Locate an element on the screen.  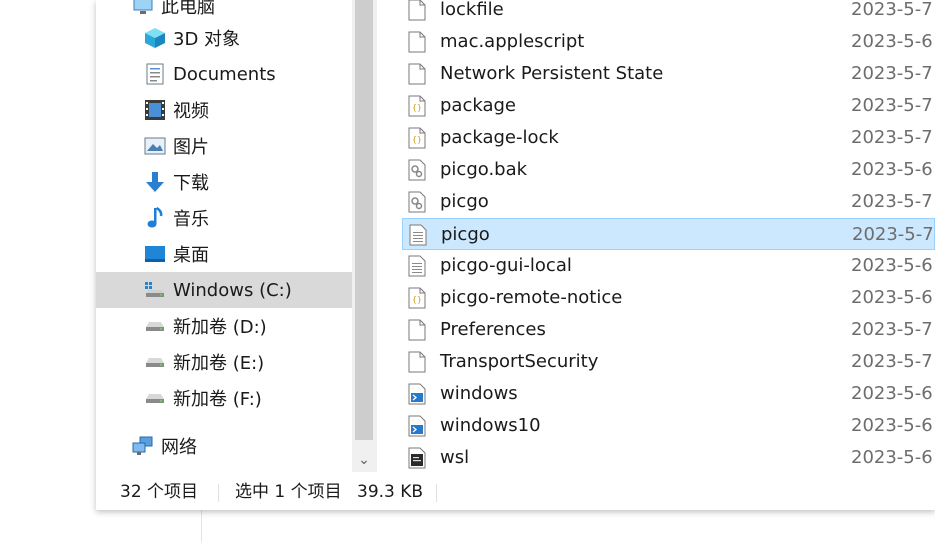
nav-item-music: 音乐 is located at coordinates (224, 218).